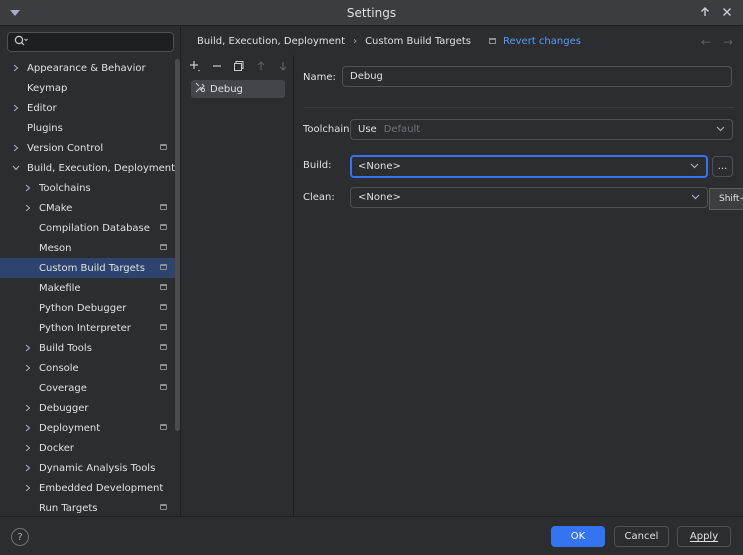 The height and width of the screenshot is (555, 743). What do you see at coordinates (63, 388) in the screenshot?
I see `sidebar-item-label: Coverage` at bounding box center [63, 388].